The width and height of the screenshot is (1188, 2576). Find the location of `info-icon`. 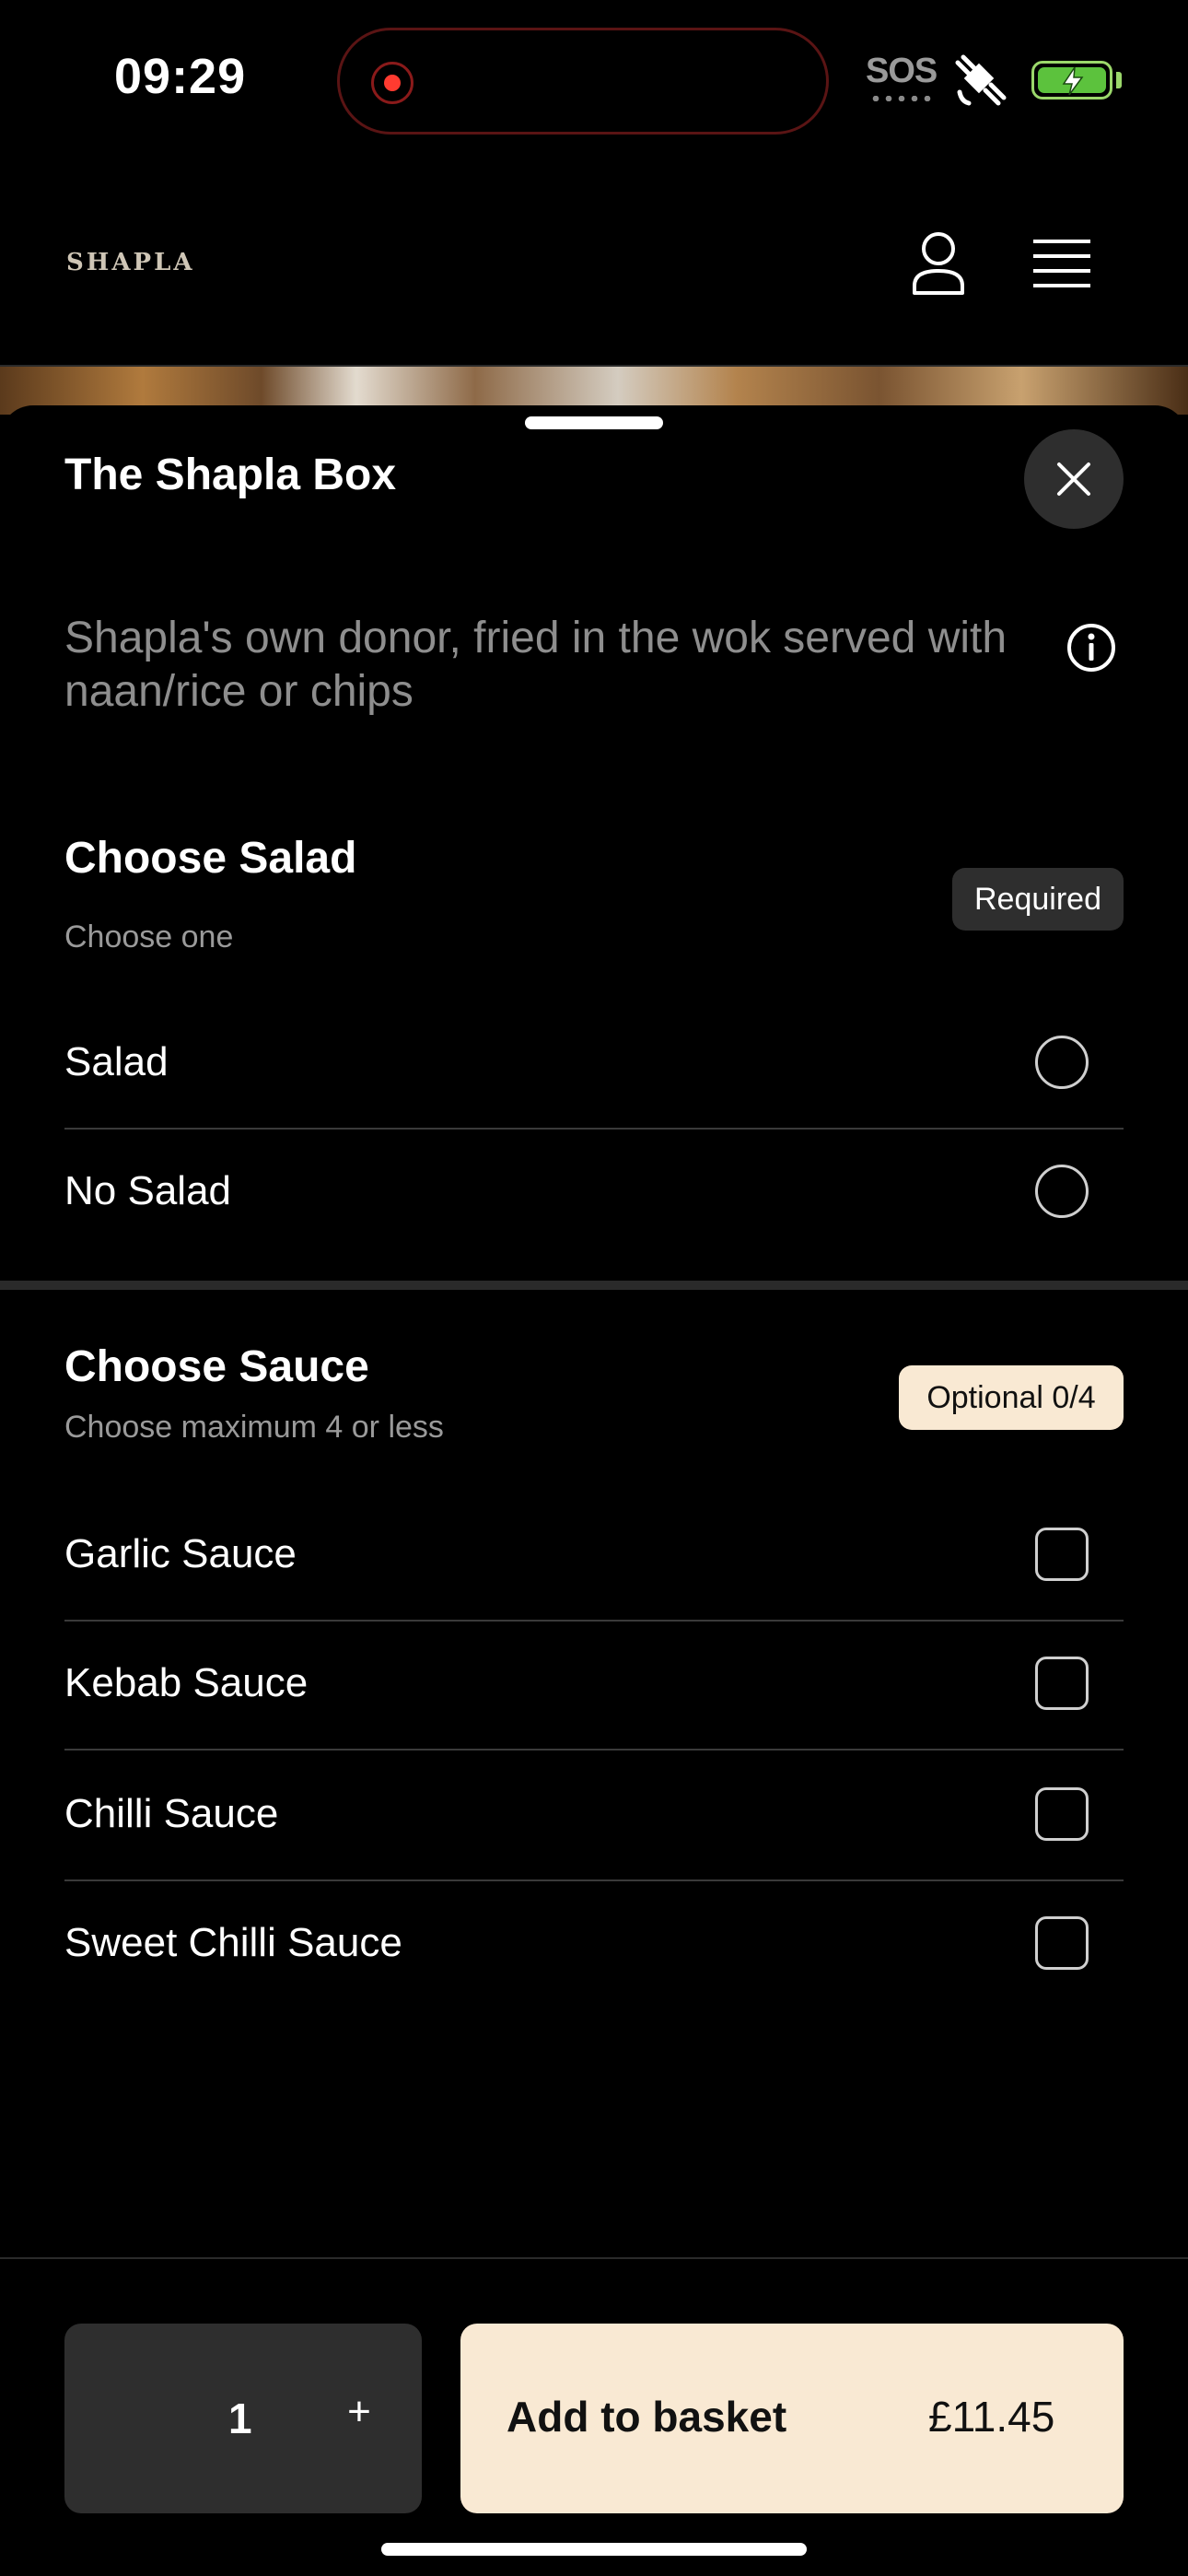

info-icon is located at coordinates (1091, 648).